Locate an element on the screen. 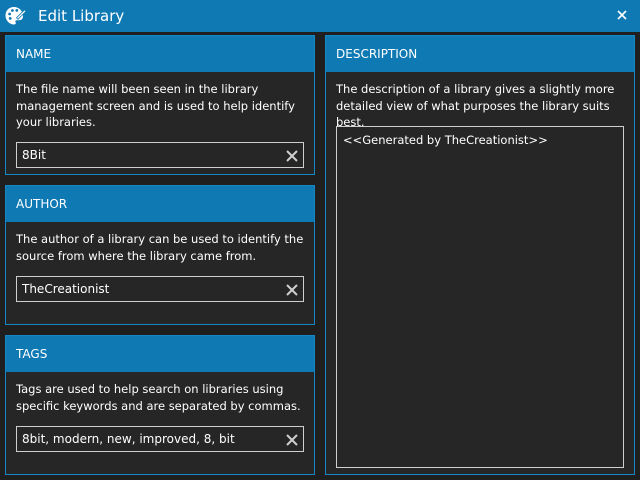  author-field is located at coordinates (160, 289).